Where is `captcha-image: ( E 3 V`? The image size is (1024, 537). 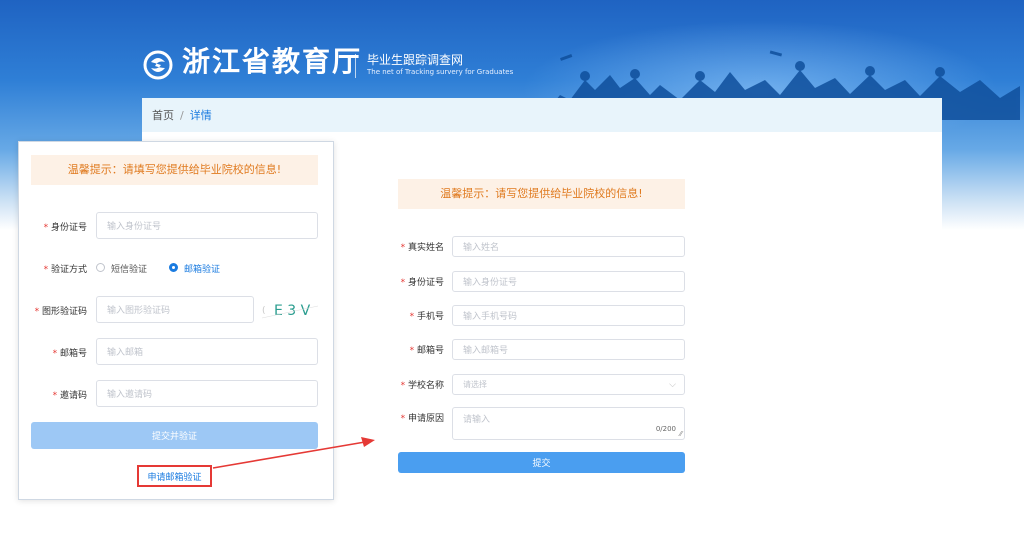
captcha-image: ( E 3 V is located at coordinates (291, 310).